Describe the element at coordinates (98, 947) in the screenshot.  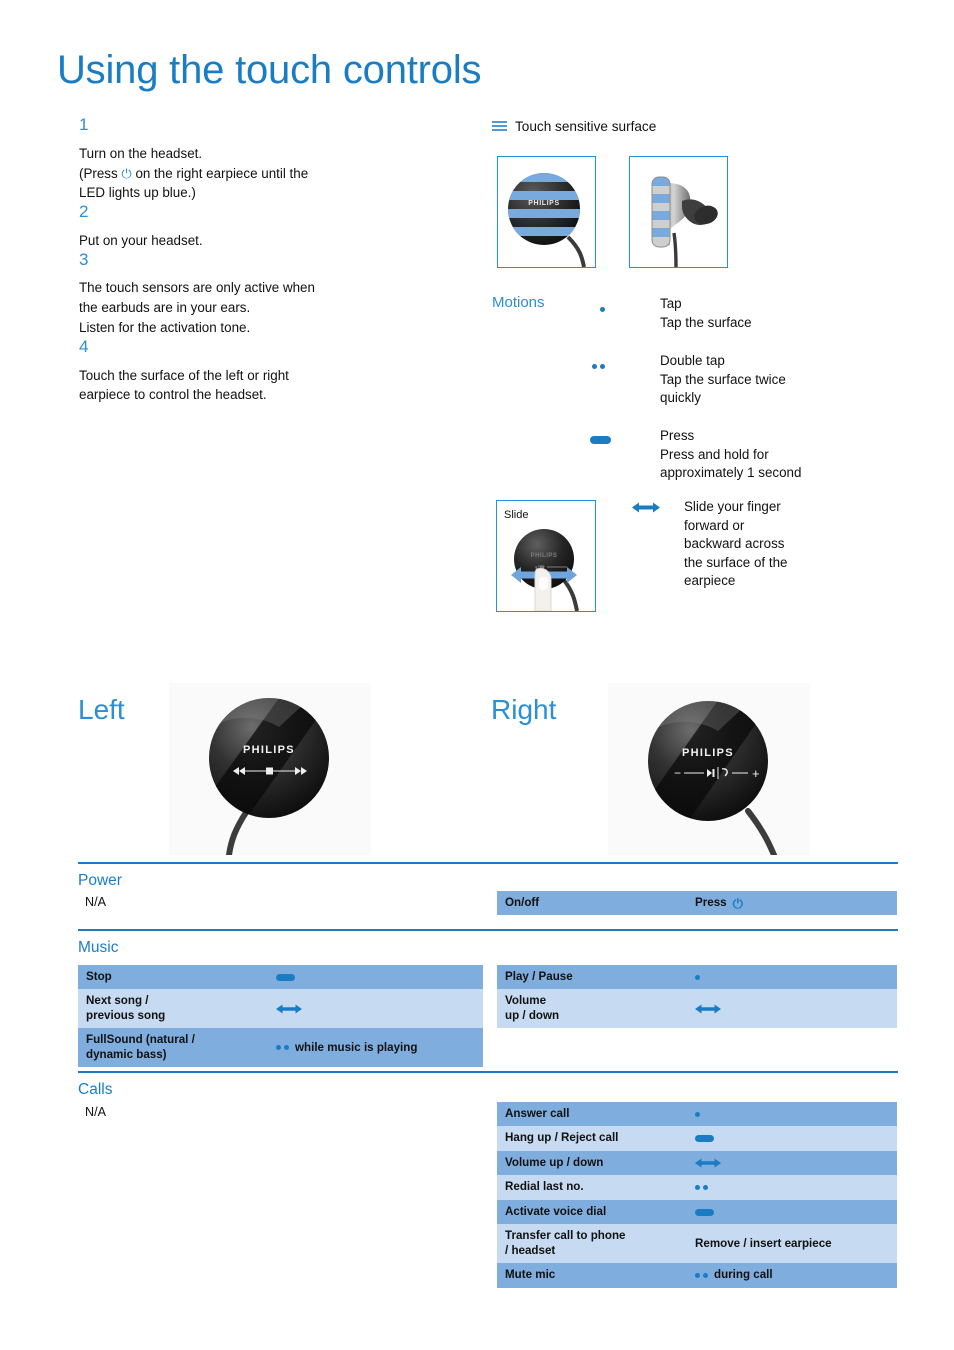
I see `music-section-title: Music` at that location.